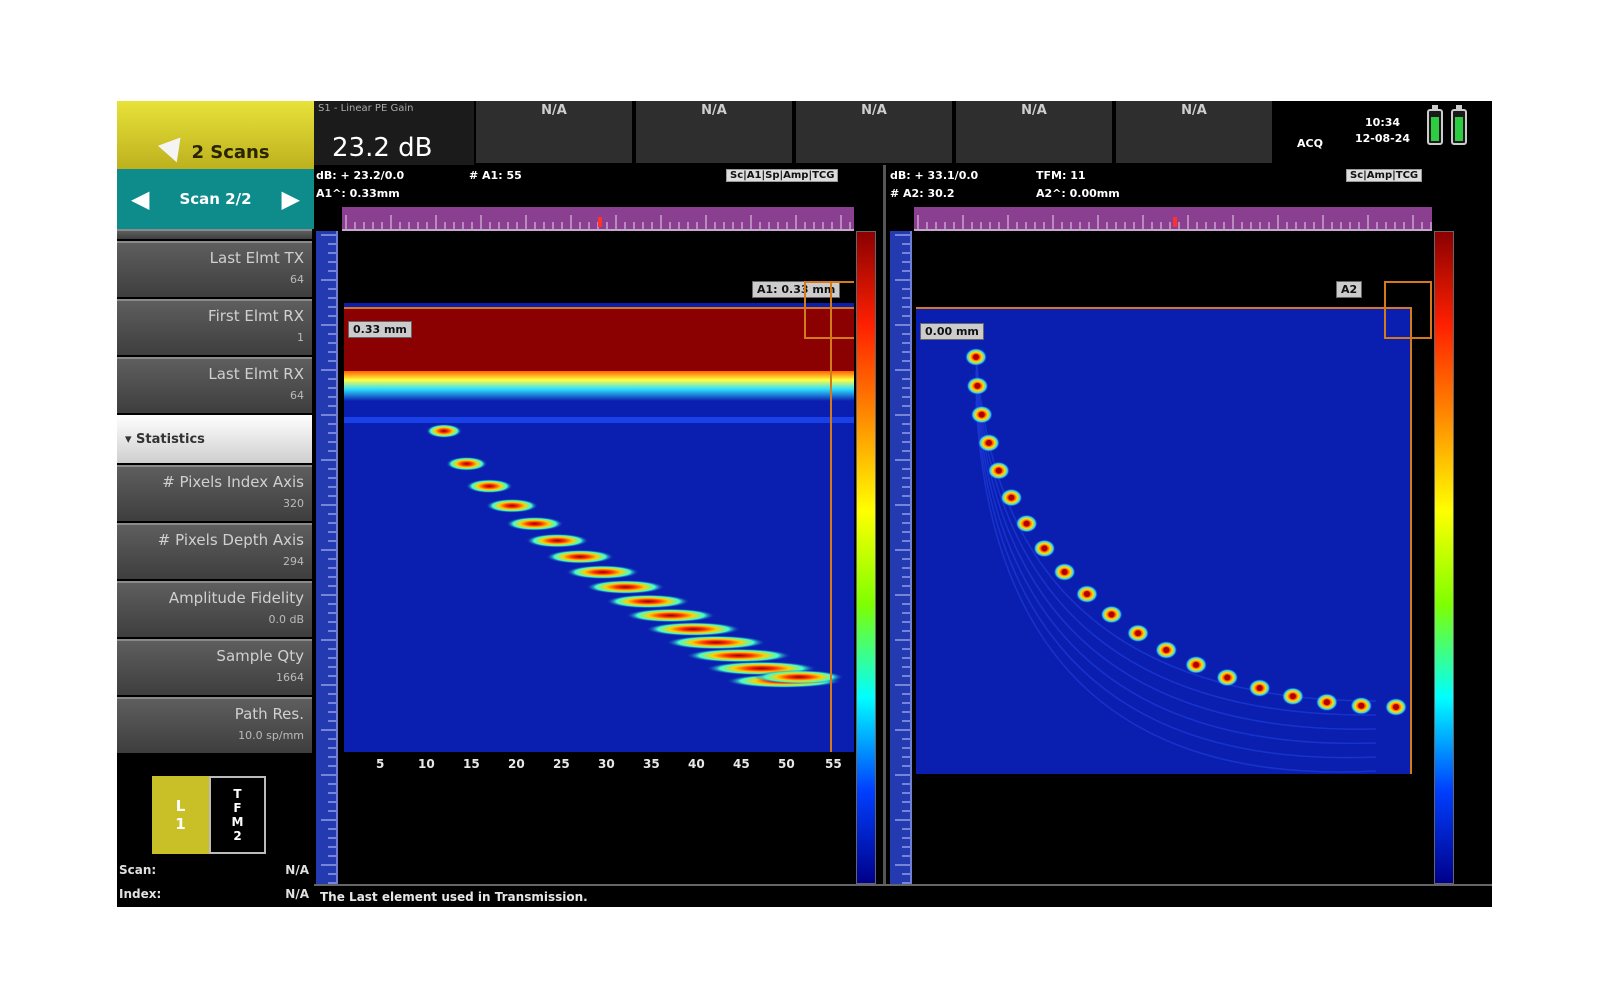 Image resolution: width=1600 pixels, height=1000 pixels. I want to click on battery-1-icon, so click(1435, 125).